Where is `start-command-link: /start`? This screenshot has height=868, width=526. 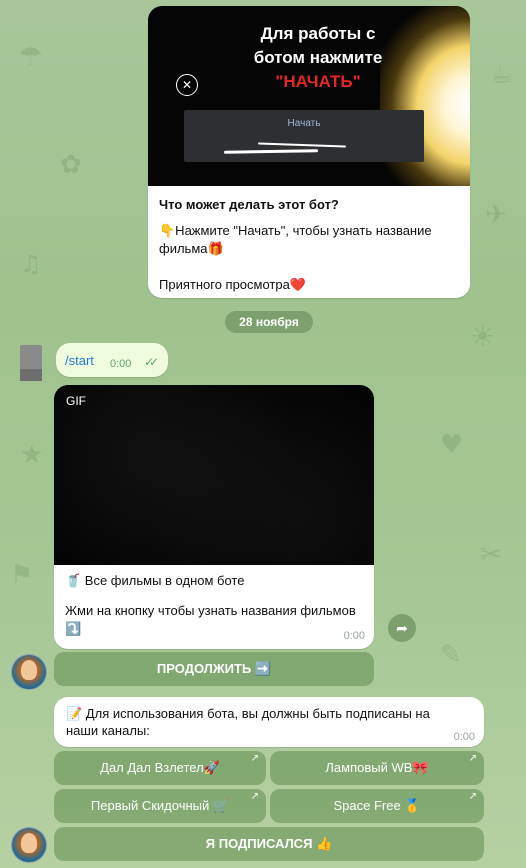
start-command-link: /start is located at coordinates (79, 360).